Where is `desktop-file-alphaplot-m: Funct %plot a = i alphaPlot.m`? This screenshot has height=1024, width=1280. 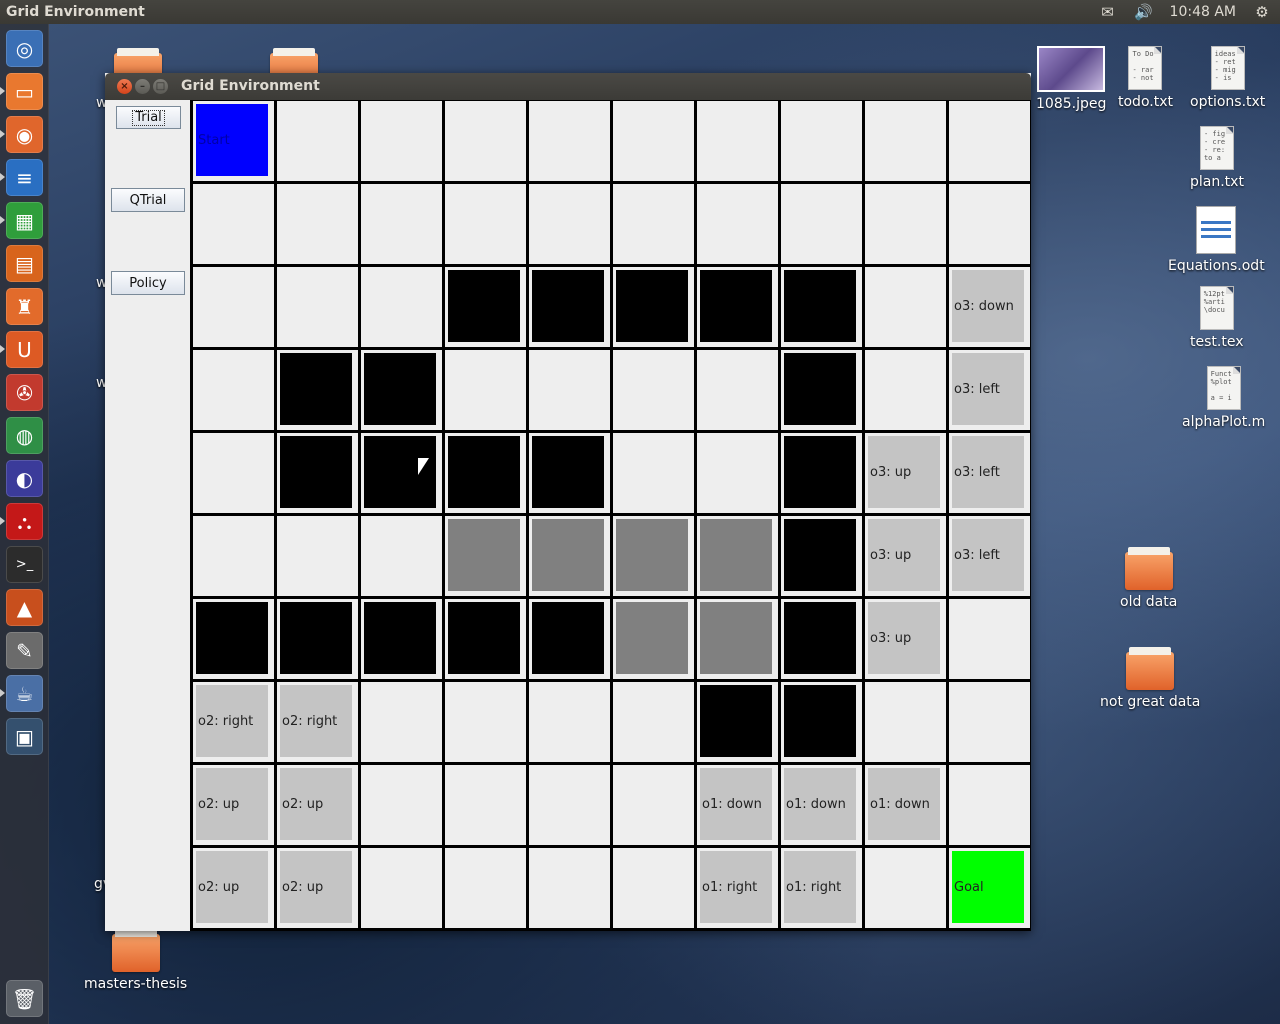
desktop-file-alphaplot-m: Funct %plot a = i alphaPlot.m is located at coordinates (1223, 398).